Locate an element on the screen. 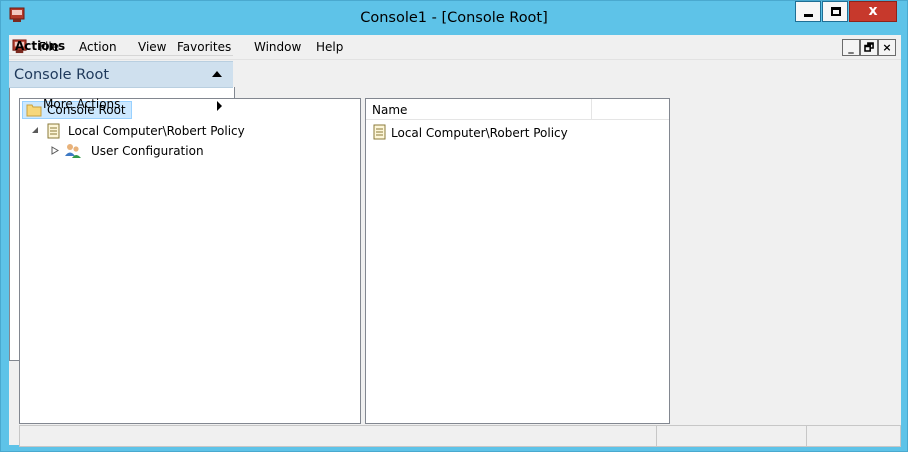 This screenshot has width=908, height=452. close-icon: × is located at coordinates (887, 47).